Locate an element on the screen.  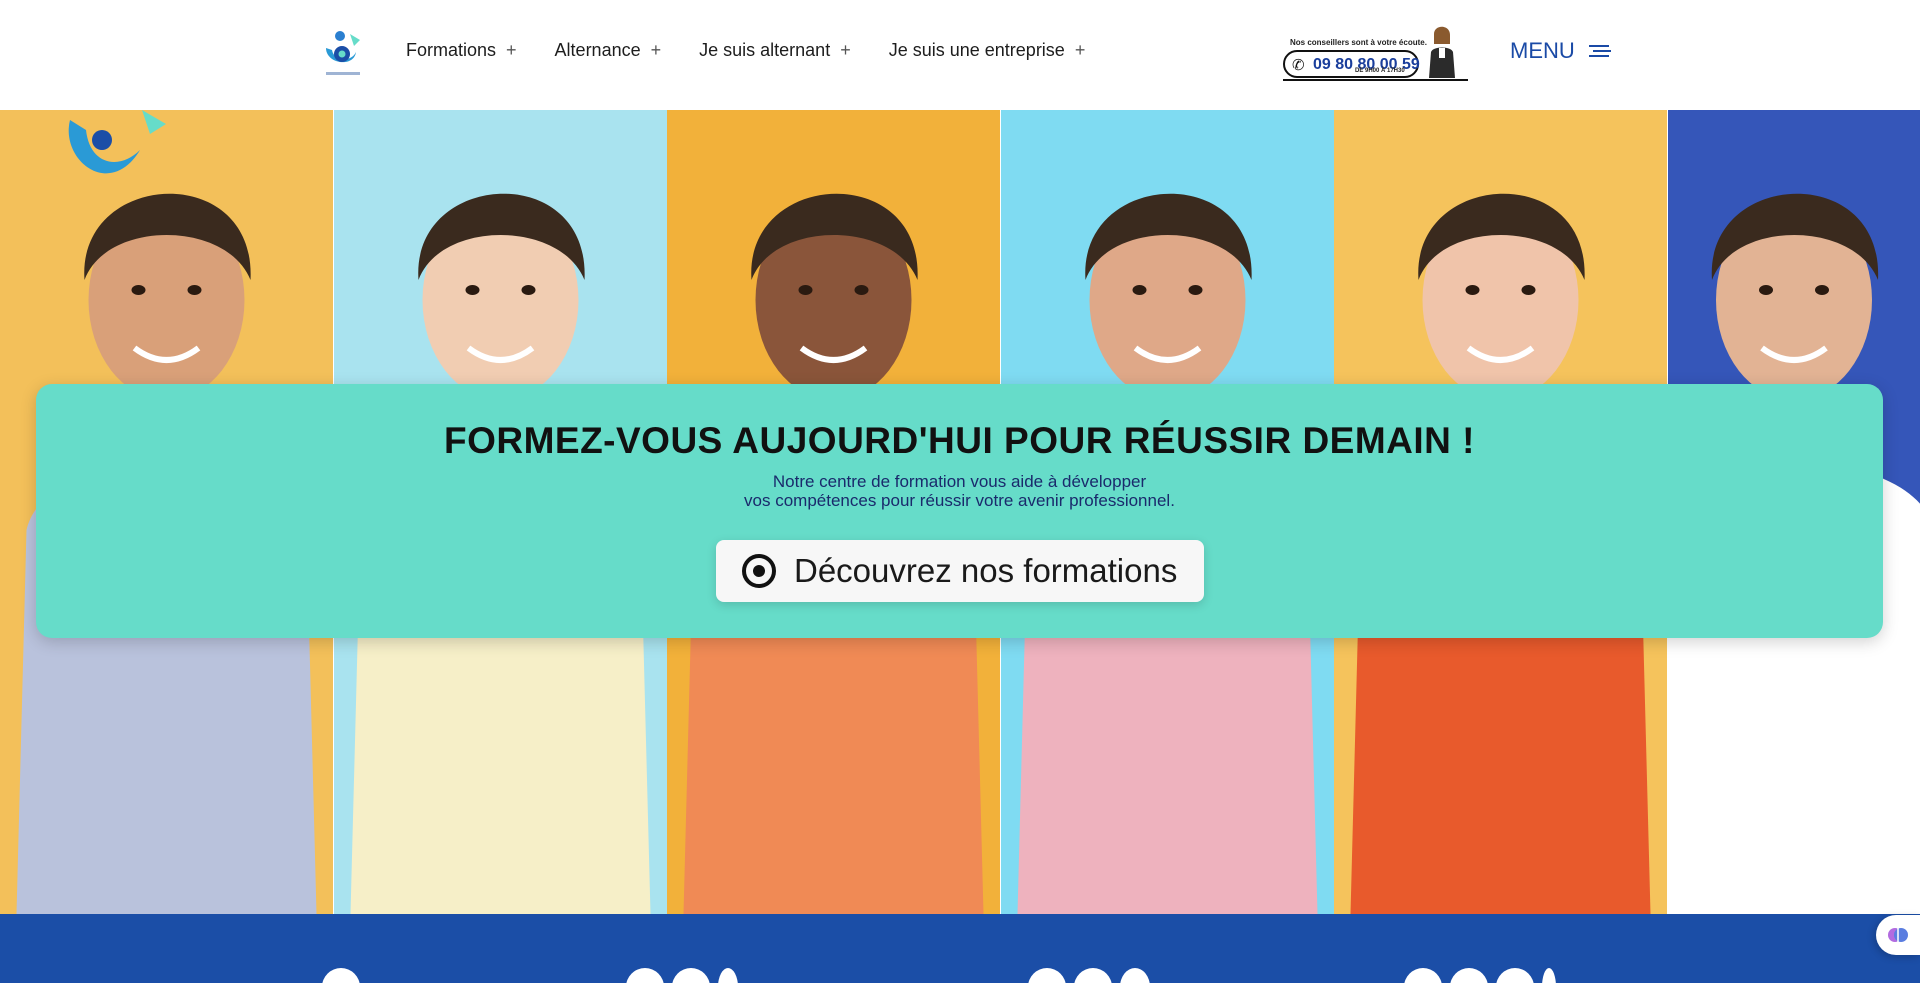
discover-formations-button: Découvrez nos formations is located at coordinates (960, 571).